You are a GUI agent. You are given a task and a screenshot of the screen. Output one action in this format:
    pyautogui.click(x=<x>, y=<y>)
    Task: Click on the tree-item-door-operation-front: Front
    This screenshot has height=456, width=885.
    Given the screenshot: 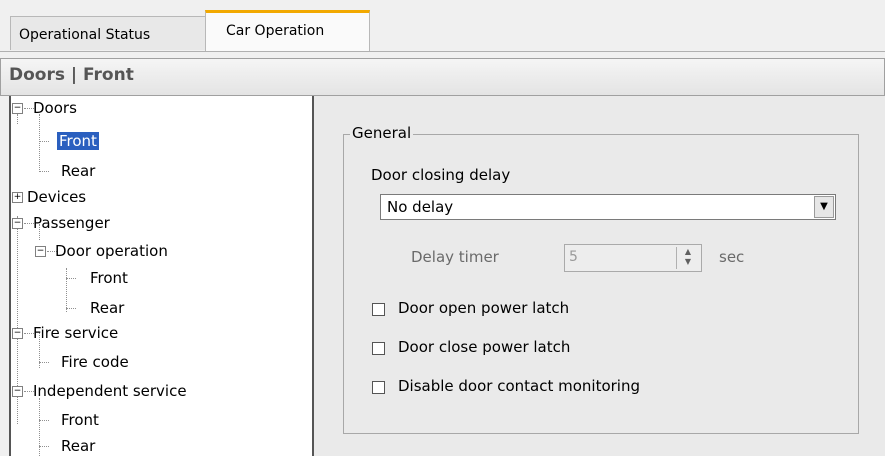 What is the action you would take?
    pyautogui.click(x=109, y=278)
    